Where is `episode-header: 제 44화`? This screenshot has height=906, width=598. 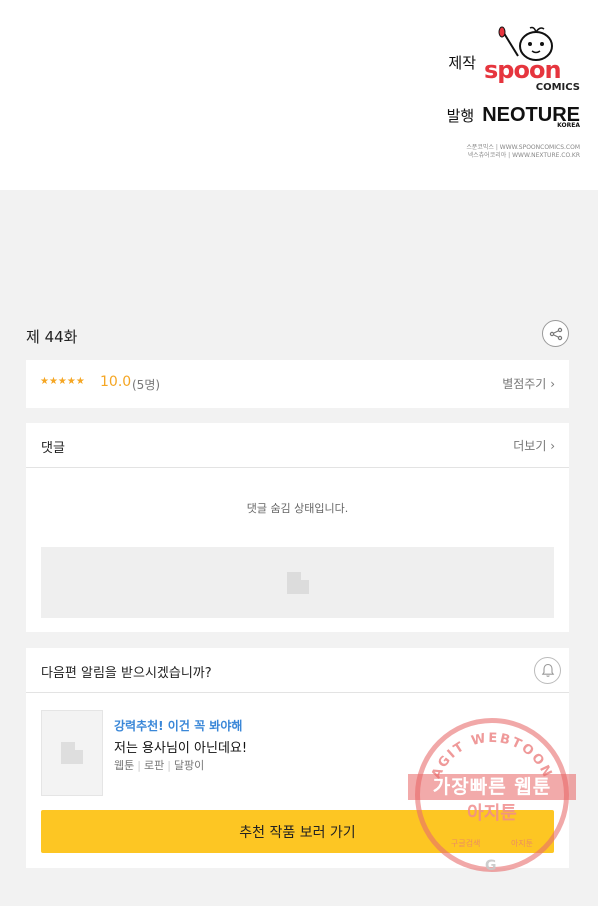
episode-header: 제 44화 is located at coordinates (298, 335).